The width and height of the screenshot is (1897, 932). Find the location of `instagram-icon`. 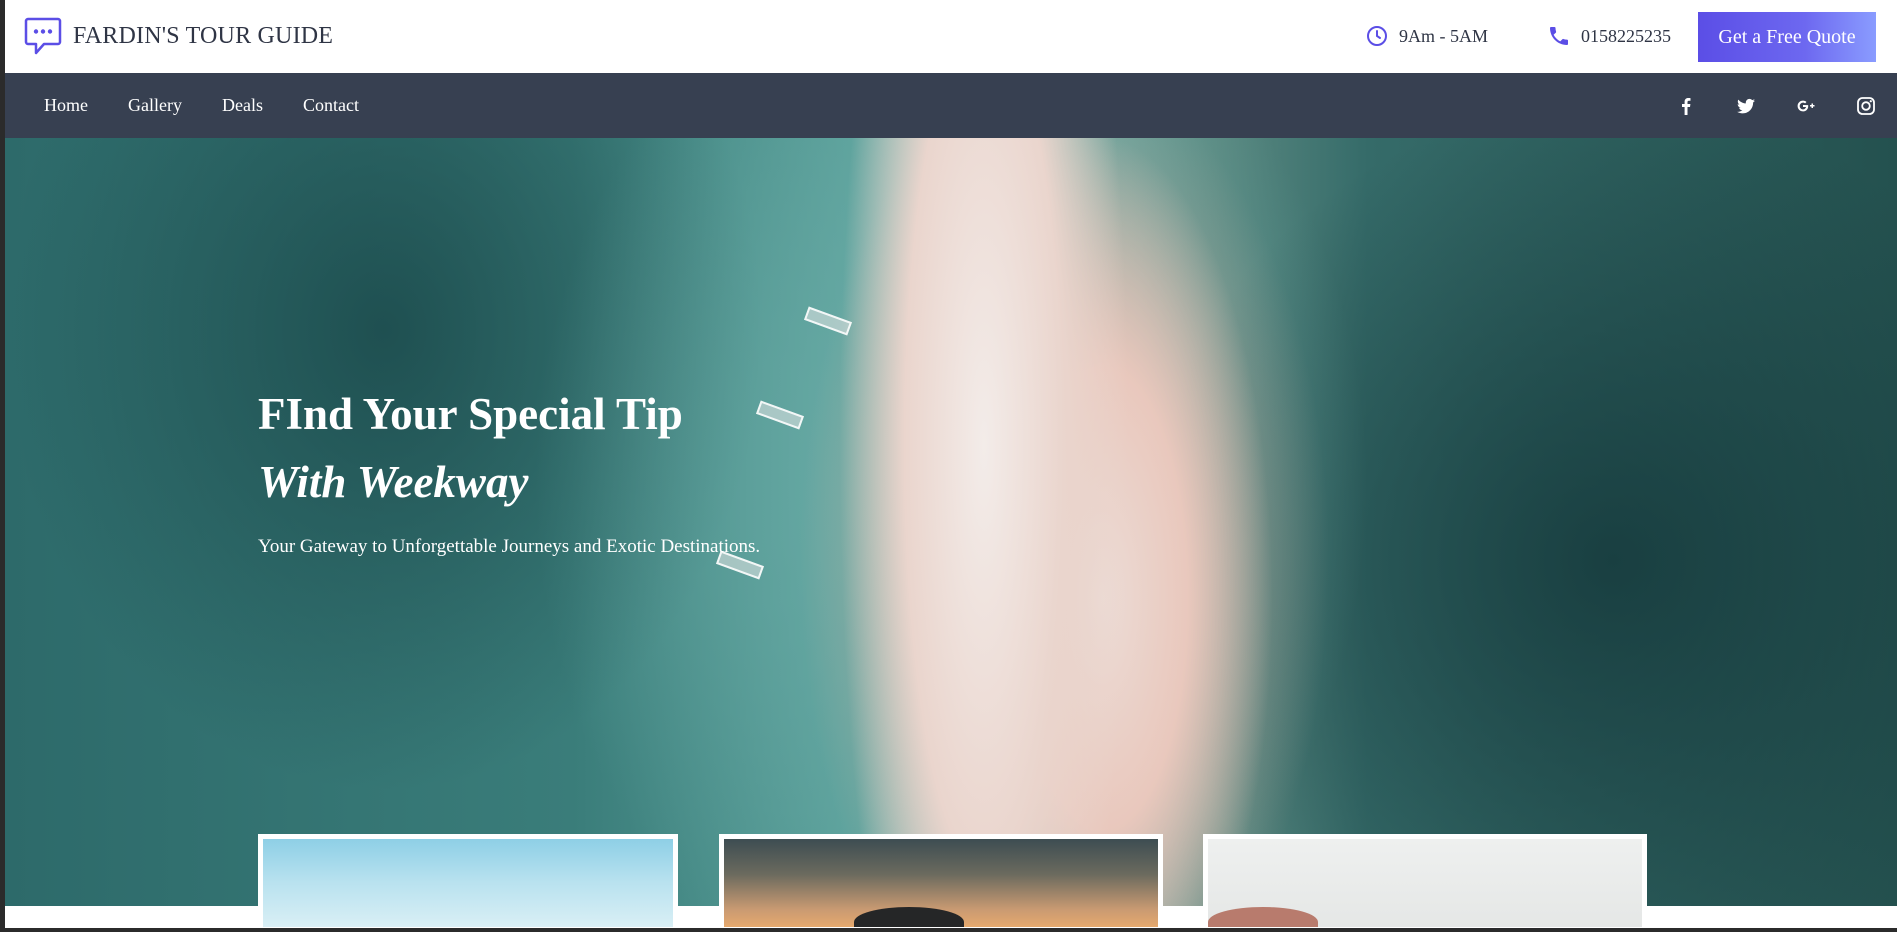

instagram-icon is located at coordinates (1866, 105).